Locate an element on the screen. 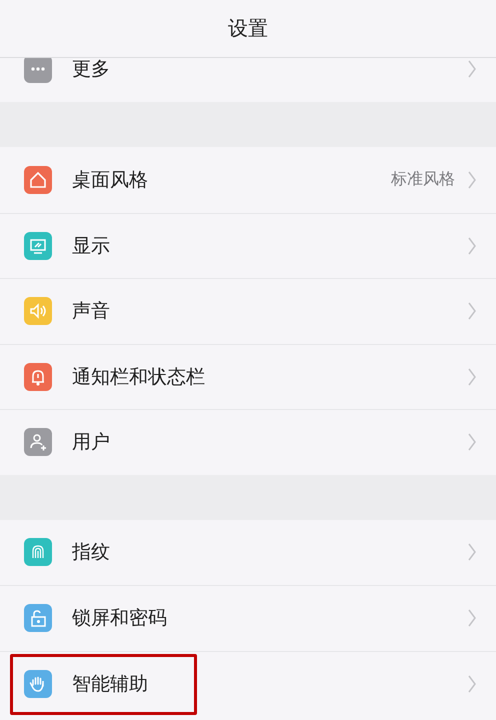 This screenshot has height=720, width=496. settings-item: 智能辅助 is located at coordinates (248, 683).